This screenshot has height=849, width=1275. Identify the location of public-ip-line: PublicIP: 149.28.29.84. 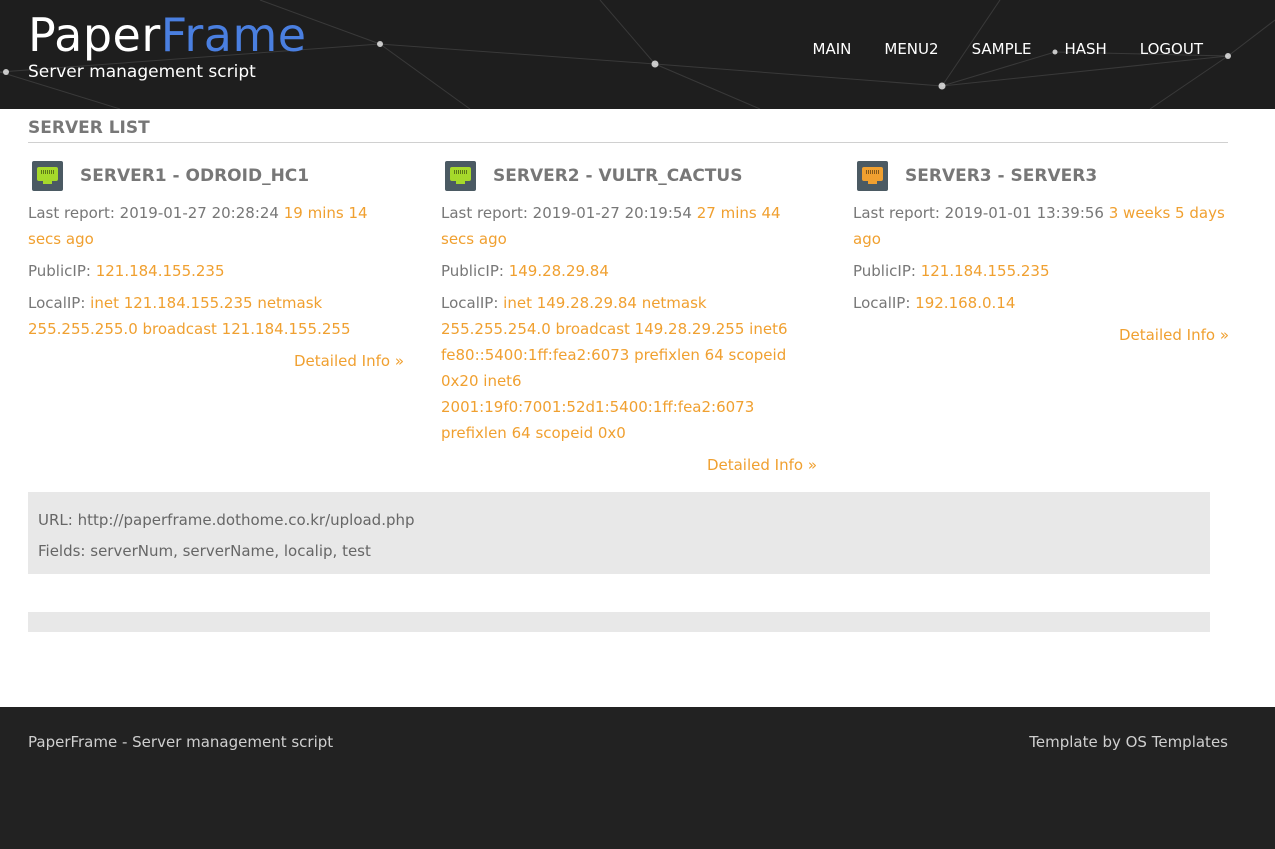
(525, 271).